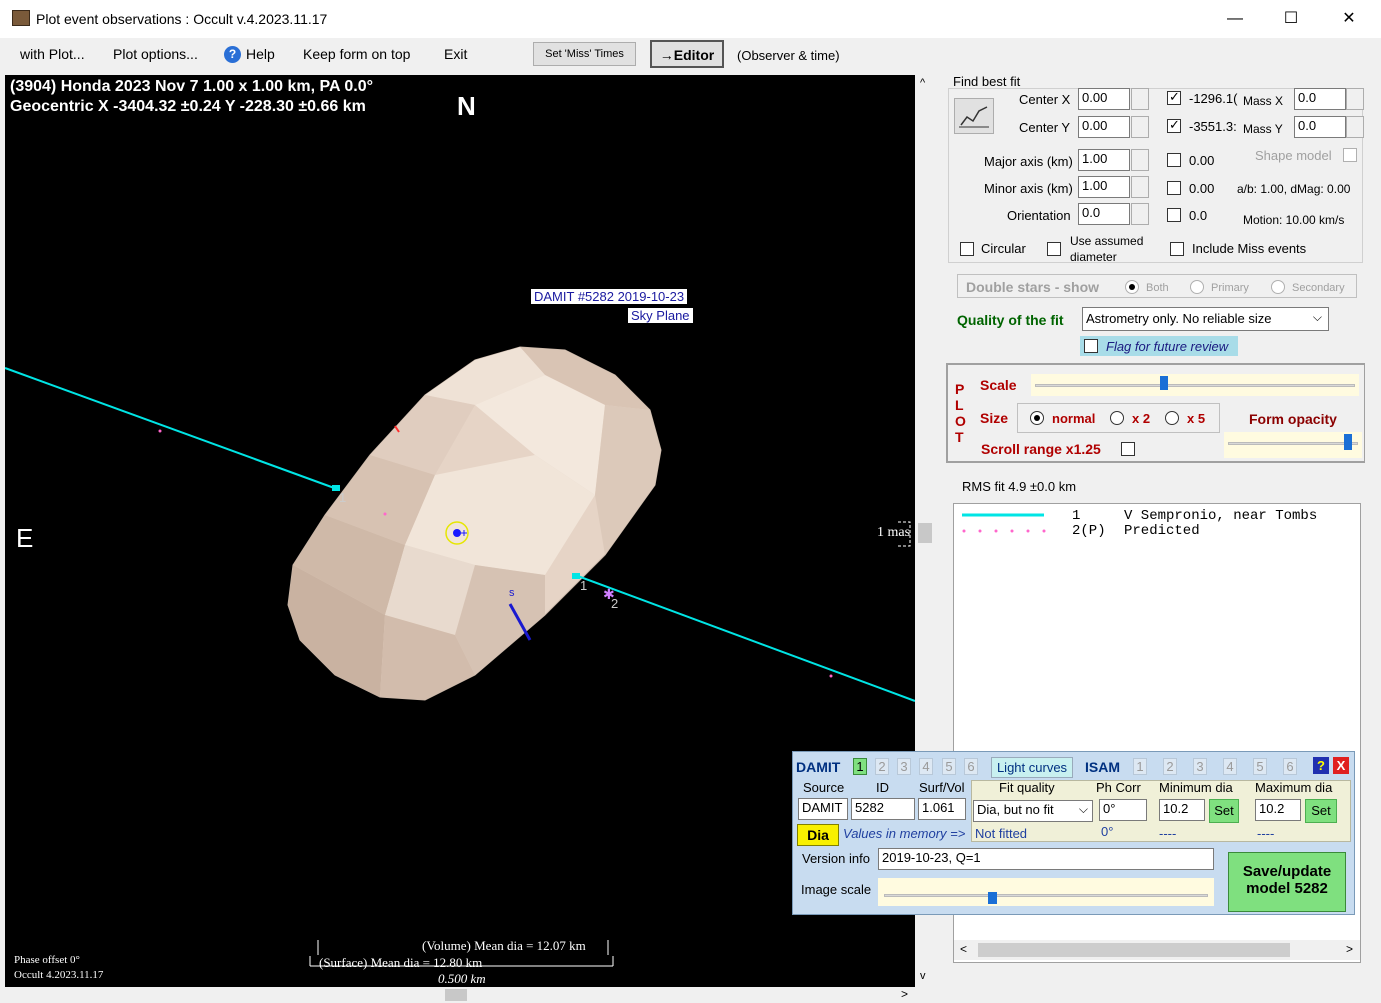  I want to click on source-field: DAMIT, so click(823, 809).